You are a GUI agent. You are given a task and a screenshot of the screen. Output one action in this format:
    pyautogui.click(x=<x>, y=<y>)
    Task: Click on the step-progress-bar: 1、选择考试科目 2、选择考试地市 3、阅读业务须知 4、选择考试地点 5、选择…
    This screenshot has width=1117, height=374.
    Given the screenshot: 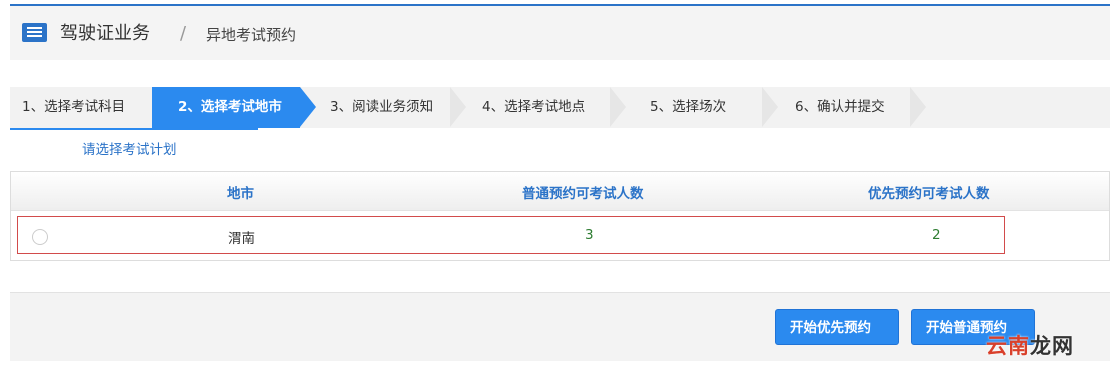 What is the action you would take?
    pyautogui.click(x=560, y=107)
    